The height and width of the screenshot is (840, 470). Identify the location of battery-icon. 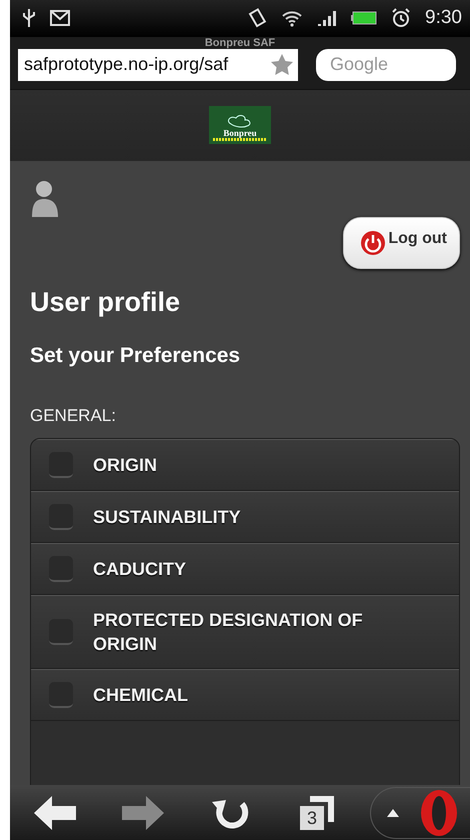
(364, 18).